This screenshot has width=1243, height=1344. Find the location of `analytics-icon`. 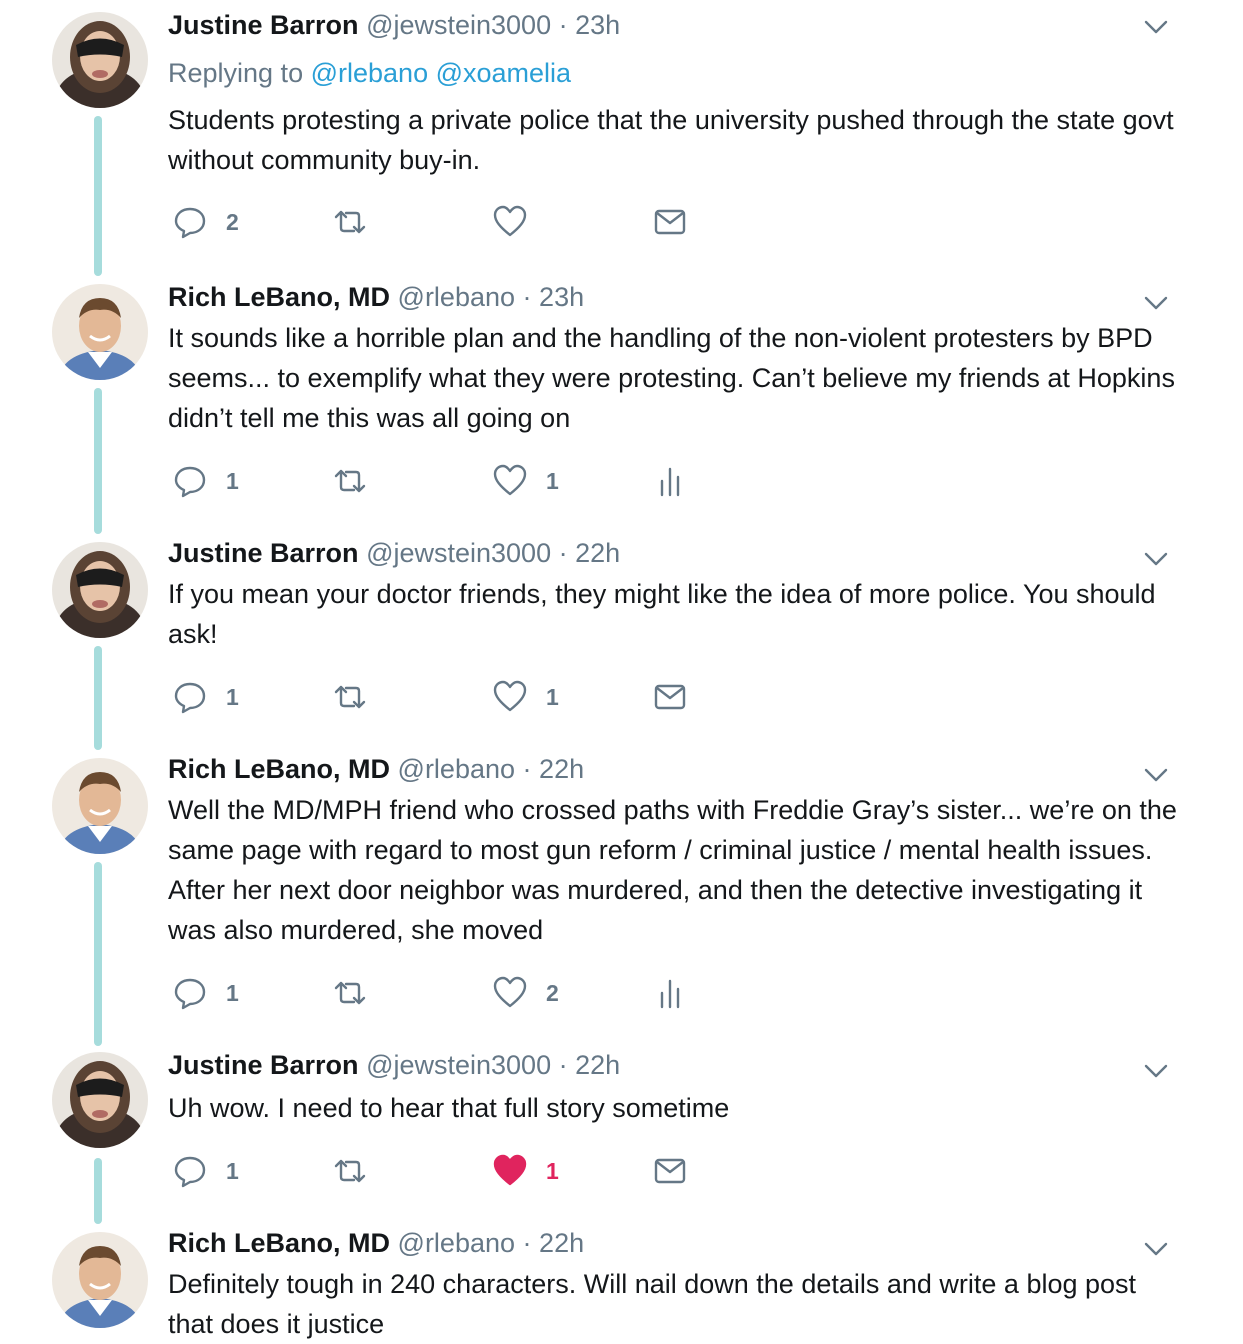

analytics-icon is located at coordinates (670, 482).